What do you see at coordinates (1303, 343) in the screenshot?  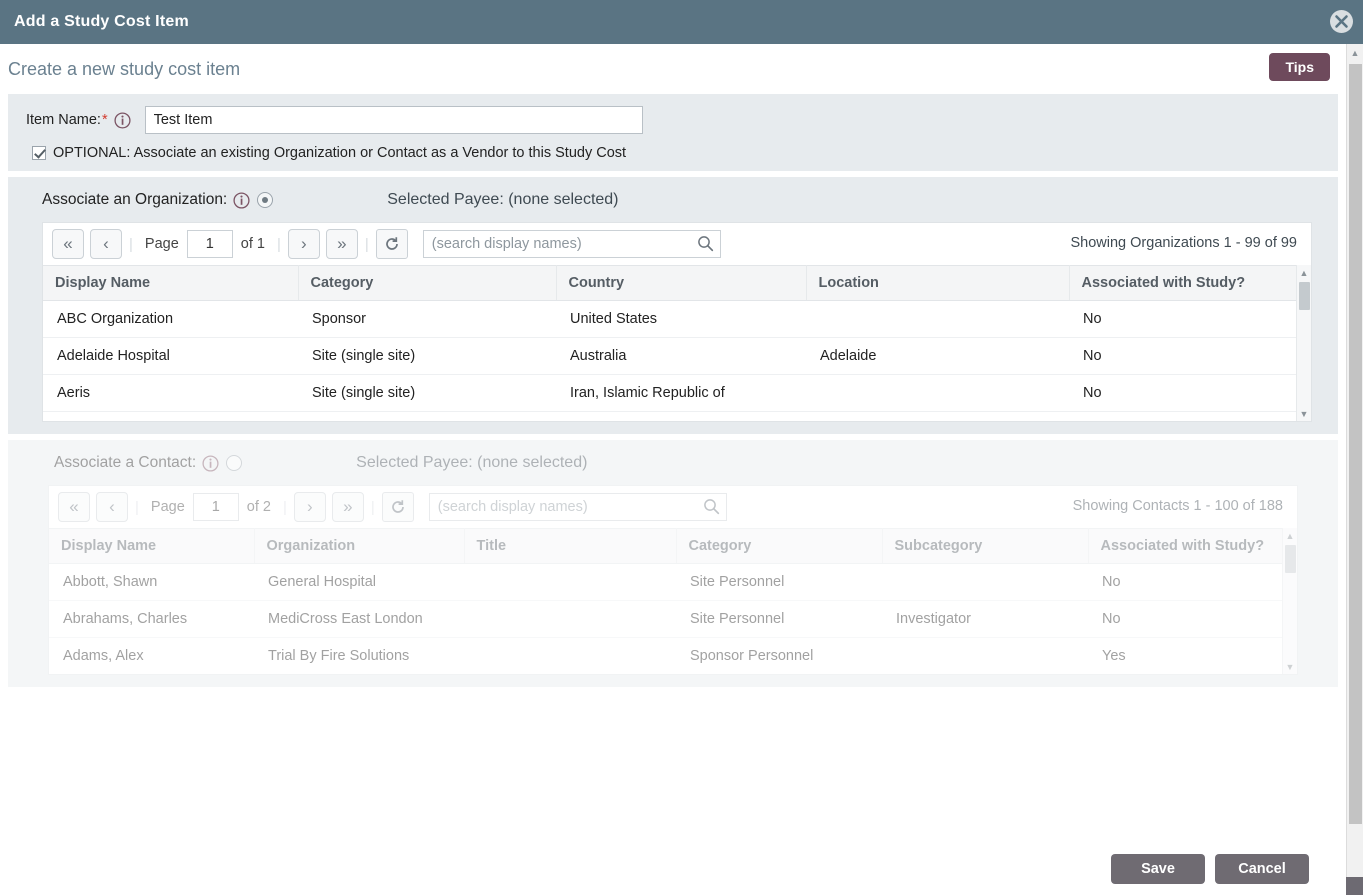 I see `organization-table-scrollbar: ▲ ▼` at bounding box center [1303, 343].